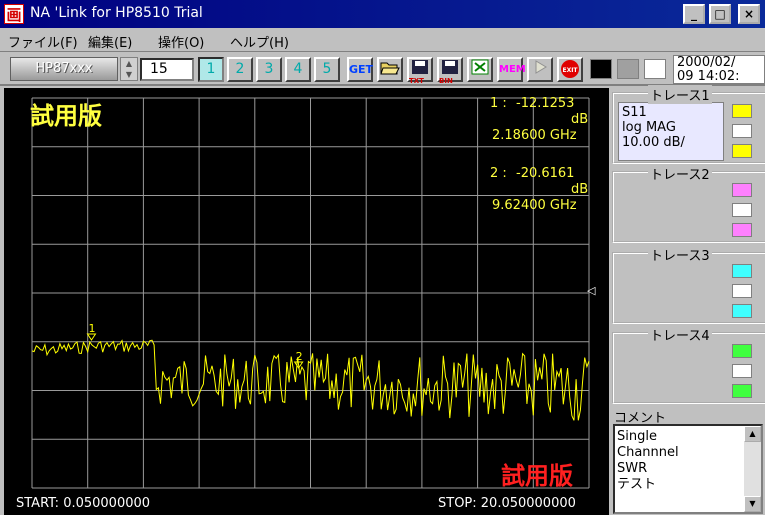 Image resolution: width=765 pixels, height=515 pixels. I want to click on exit-button: EXIT, so click(570, 69).